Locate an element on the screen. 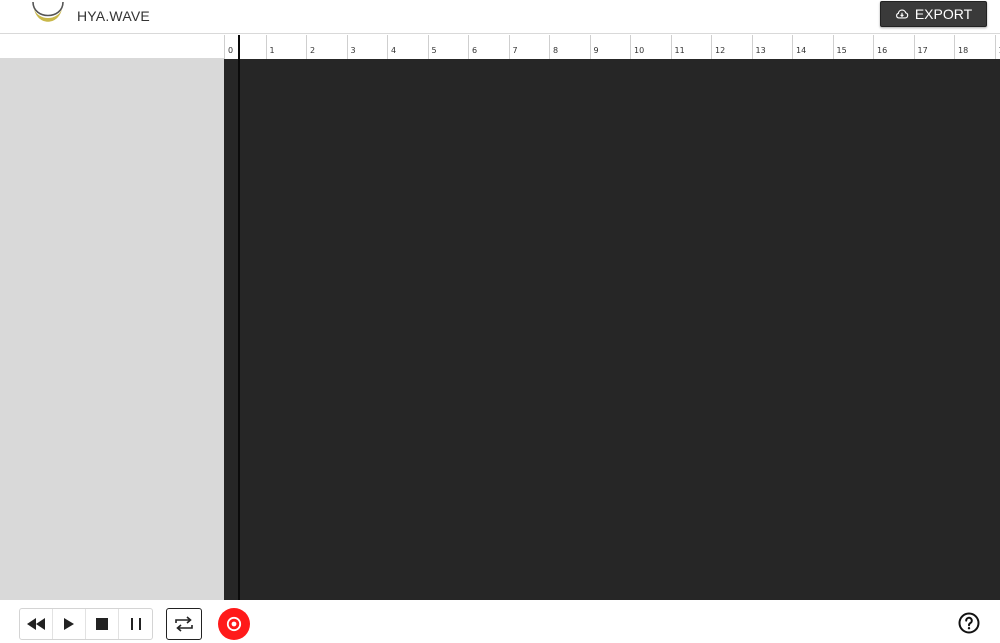  ruler-tick-7: 7 is located at coordinates (513, 47).